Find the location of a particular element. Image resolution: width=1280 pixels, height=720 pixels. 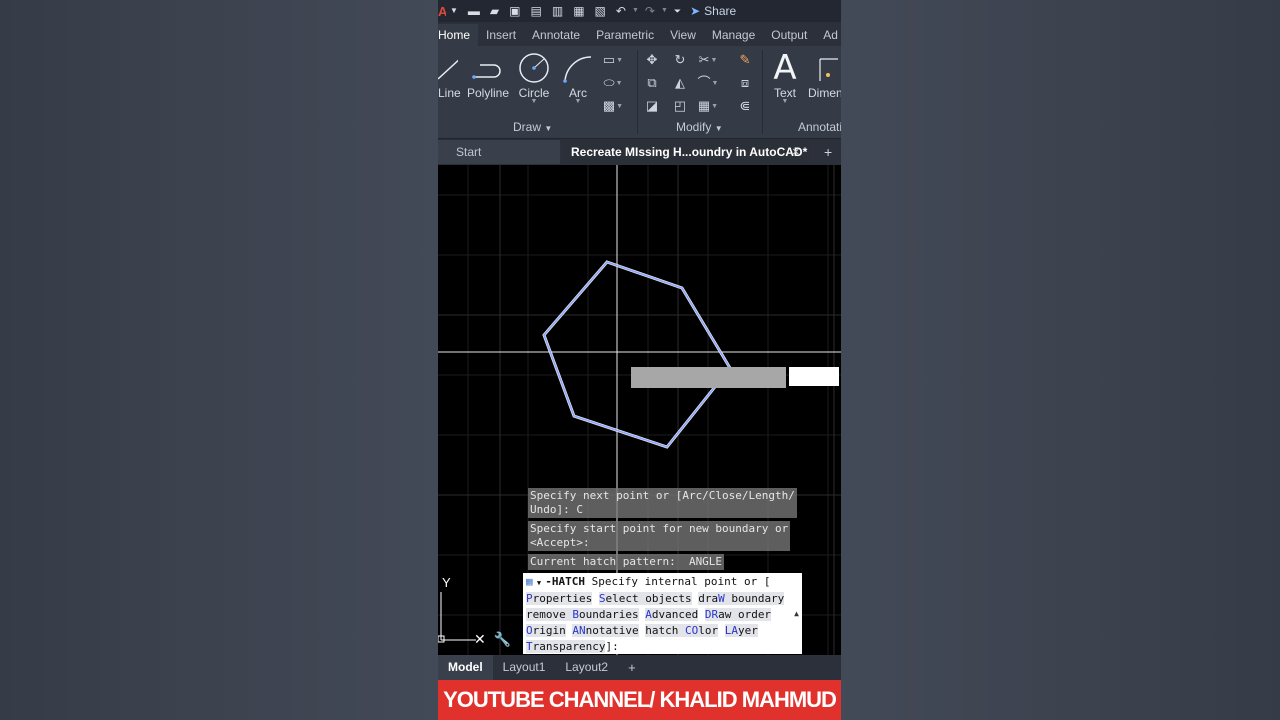

option-properties: Properties is located at coordinates (559, 598).